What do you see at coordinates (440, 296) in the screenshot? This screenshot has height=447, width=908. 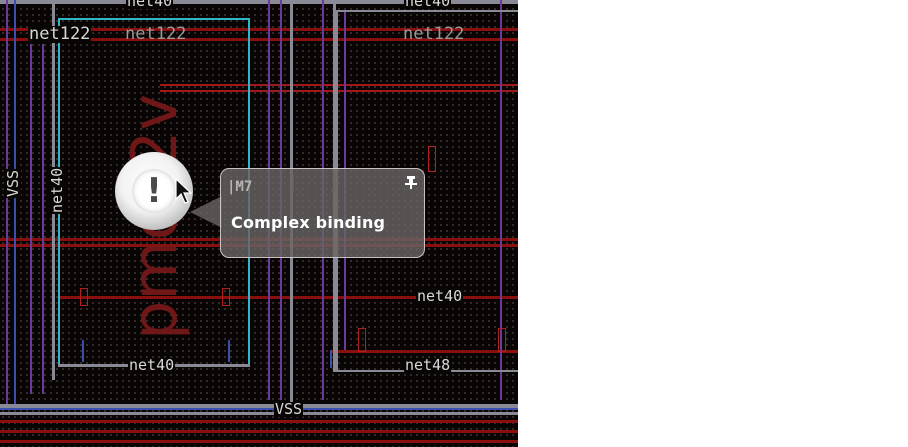 I see `net-label-mid-right: net40` at bounding box center [440, 296].